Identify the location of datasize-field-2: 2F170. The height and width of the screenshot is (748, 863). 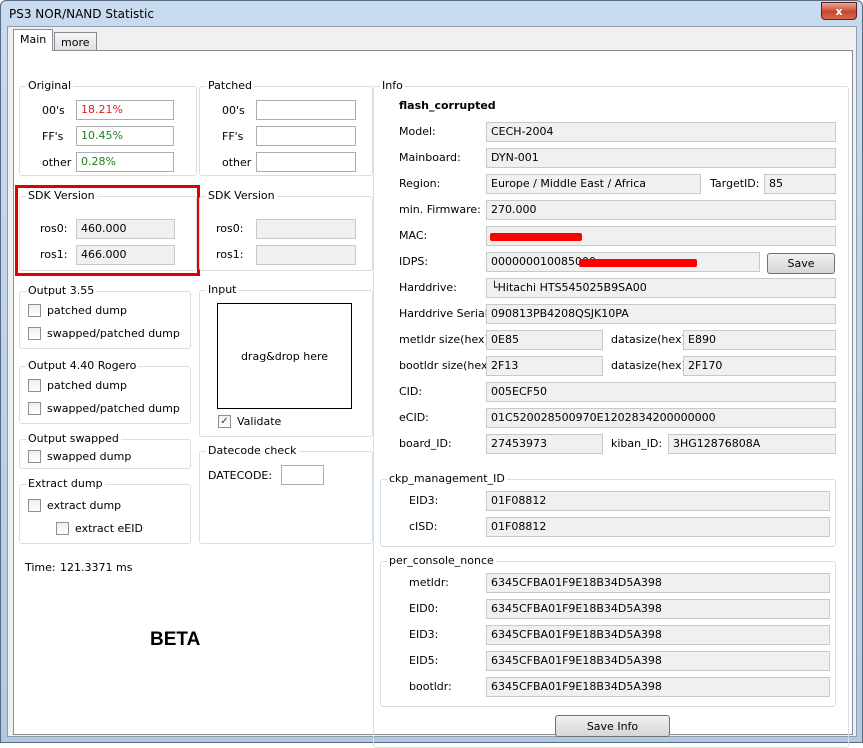
(759, 366).